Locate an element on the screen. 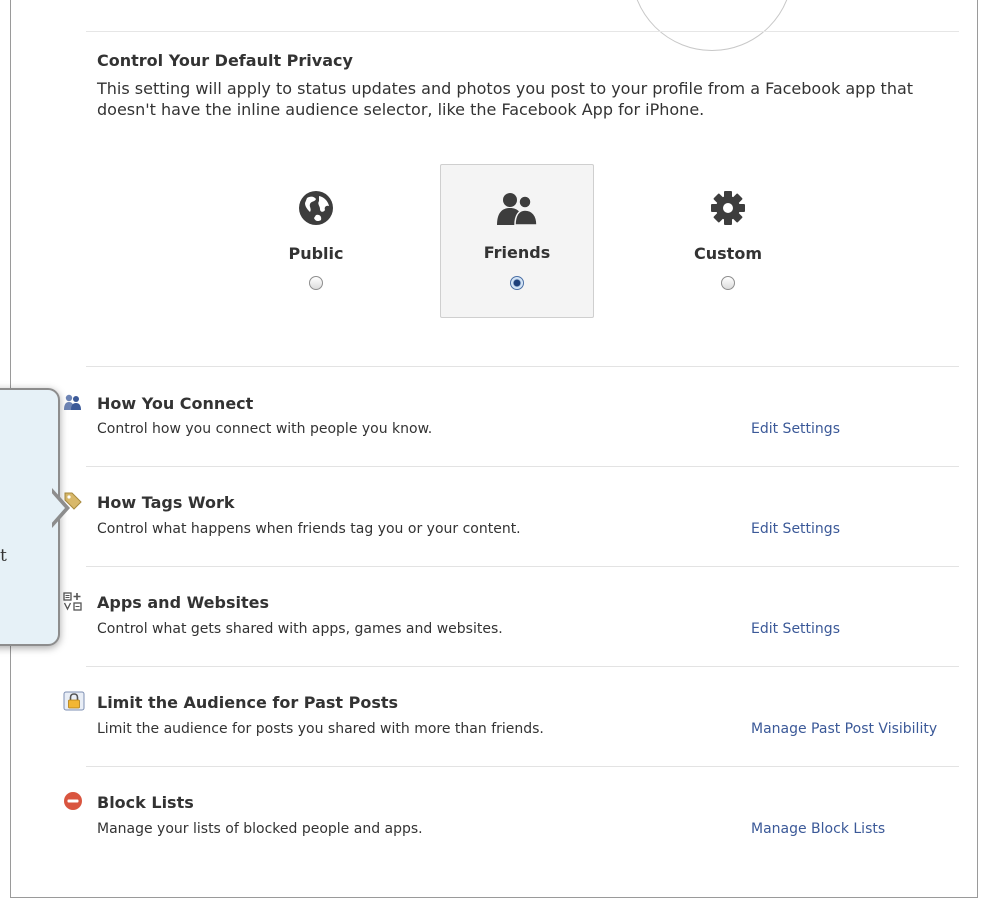 Image resolution: width=982 pixels, height=898 pixels. edit-settings-how-you-connect-link: Edit Settings is located at coordinates (795, 429).